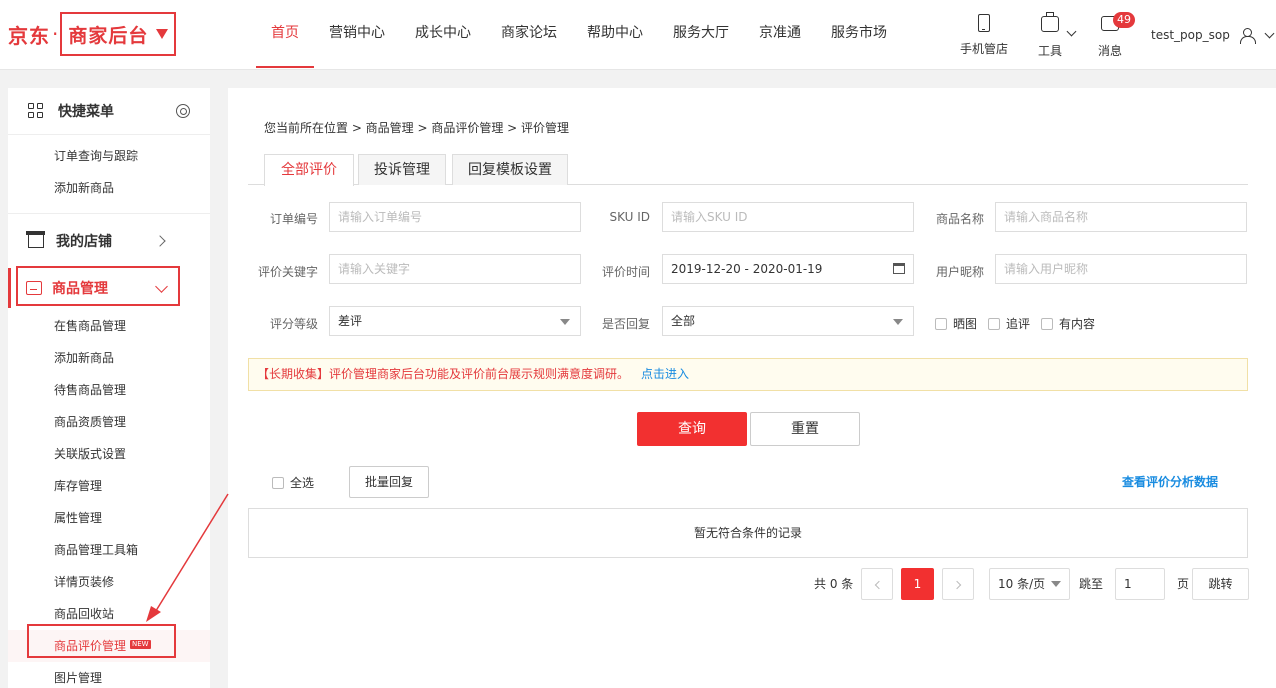  Describe the element at coordinates (109, 422) in the screenshot. I see `sidebar-item-qualification: 商品资质管理` at that location.